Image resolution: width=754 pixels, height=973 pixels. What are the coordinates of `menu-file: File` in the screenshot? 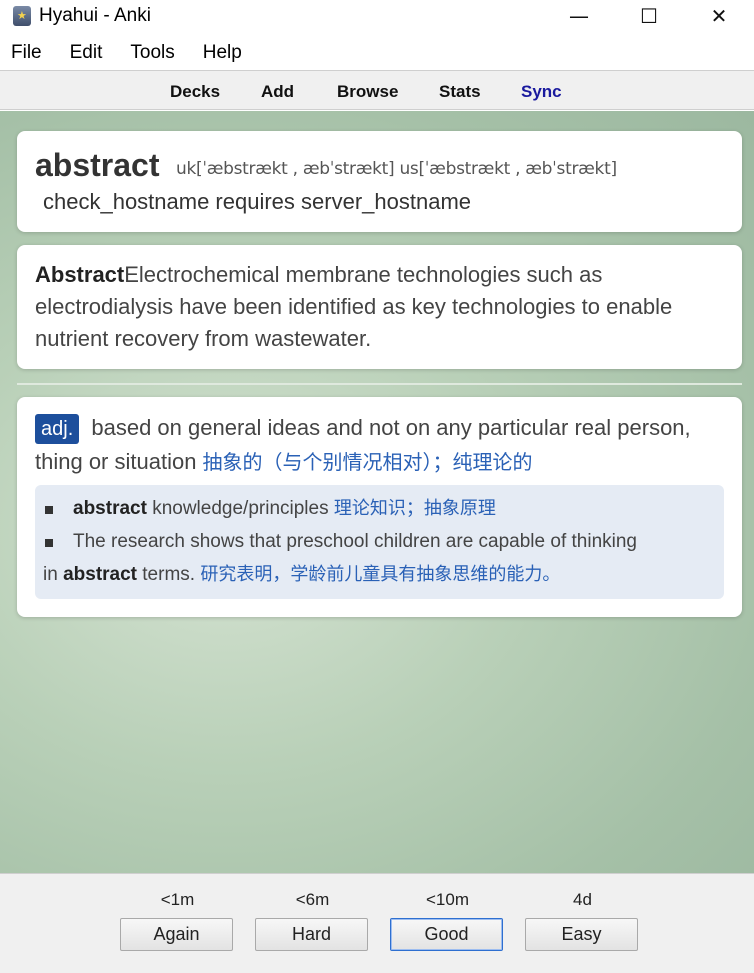 It's located at (26, 53).